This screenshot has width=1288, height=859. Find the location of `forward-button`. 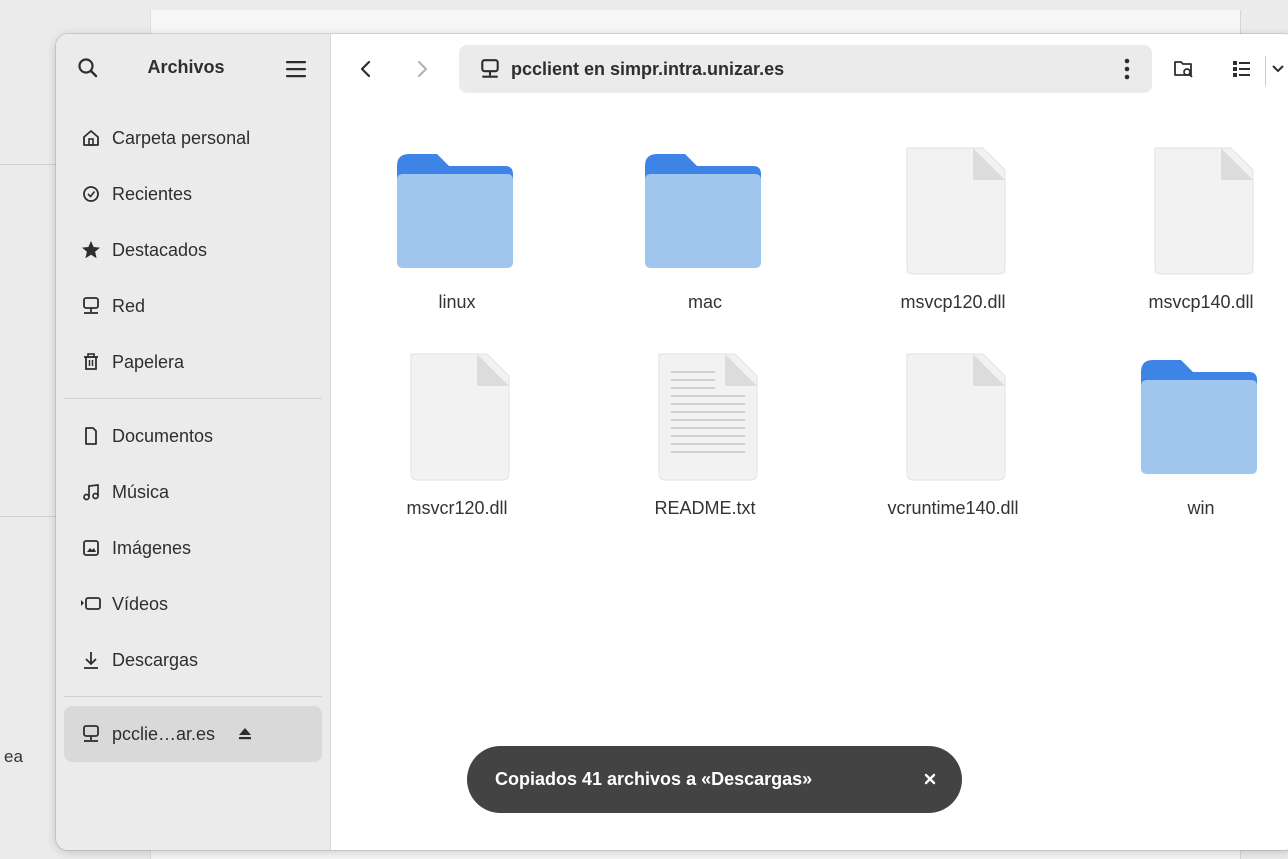

forward-button is located at coordinates (422, 69).